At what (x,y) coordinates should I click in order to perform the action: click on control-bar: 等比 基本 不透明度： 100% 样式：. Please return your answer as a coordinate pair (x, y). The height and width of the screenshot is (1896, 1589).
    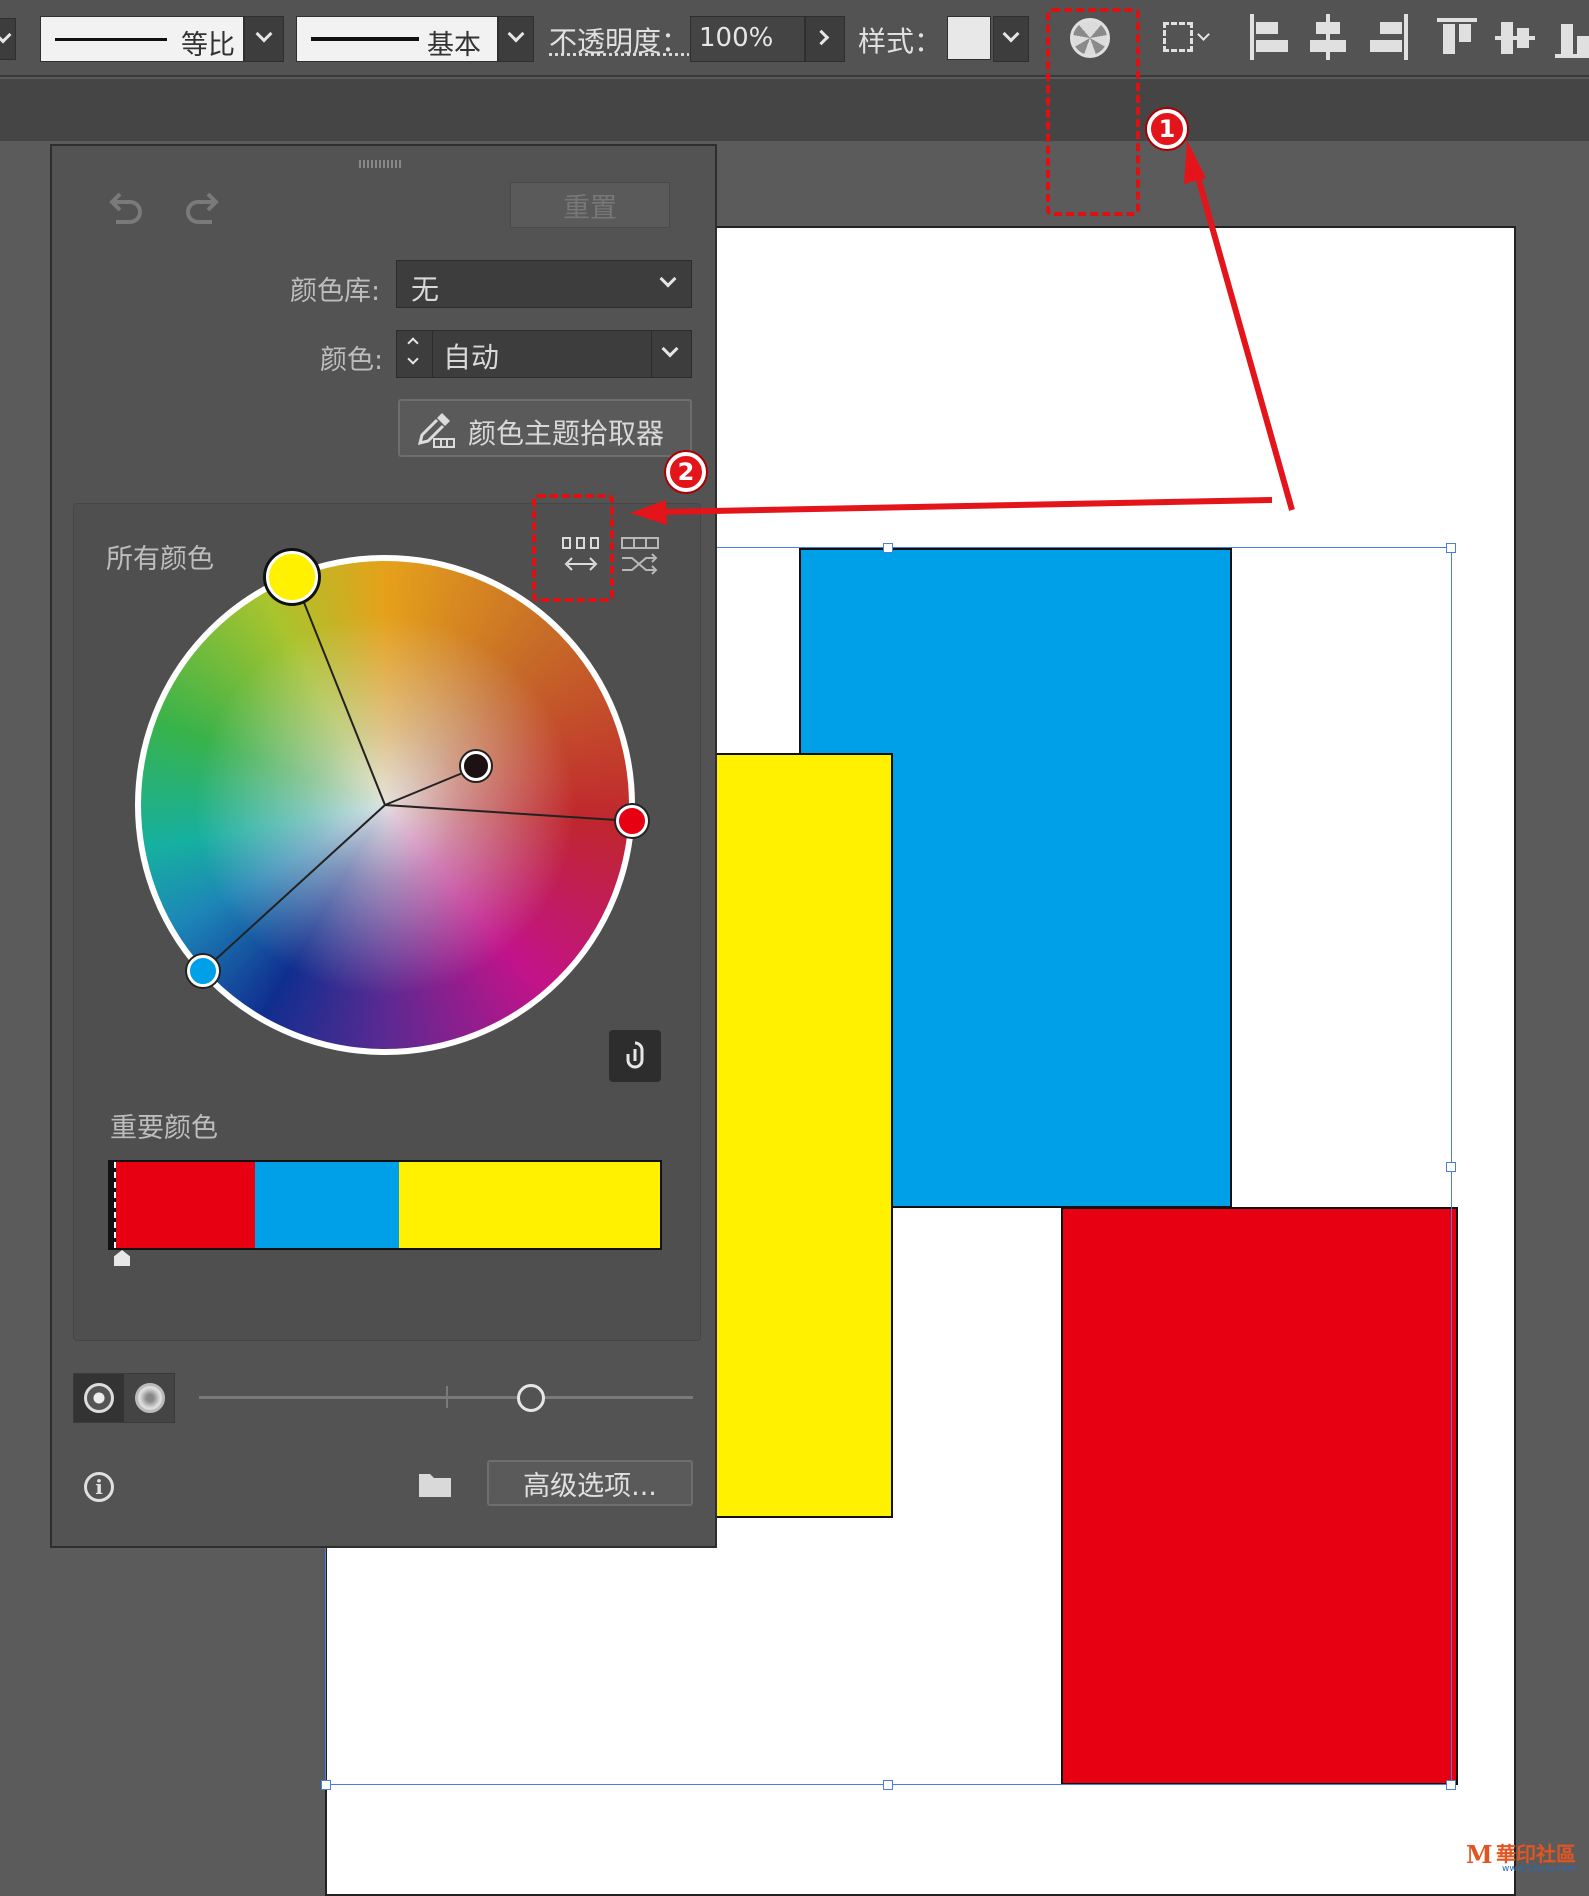
    Looking at the image, I should click on (794, 38).